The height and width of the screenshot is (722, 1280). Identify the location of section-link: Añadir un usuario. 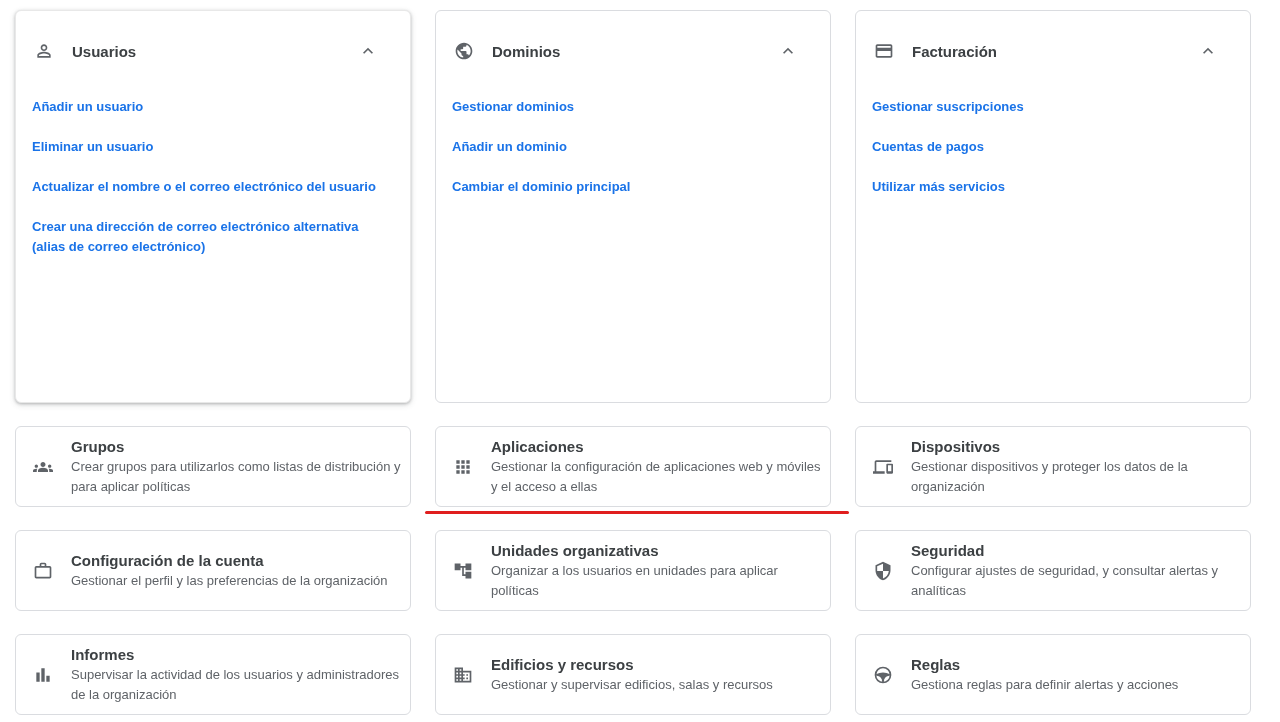
(213, 107).